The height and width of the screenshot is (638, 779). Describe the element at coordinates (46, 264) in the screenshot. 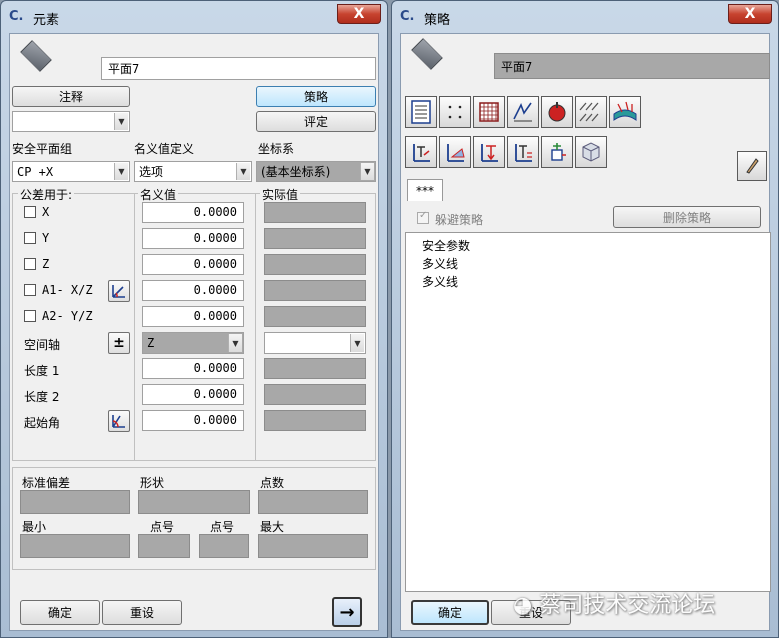

I see `z-label: Z` at that location.